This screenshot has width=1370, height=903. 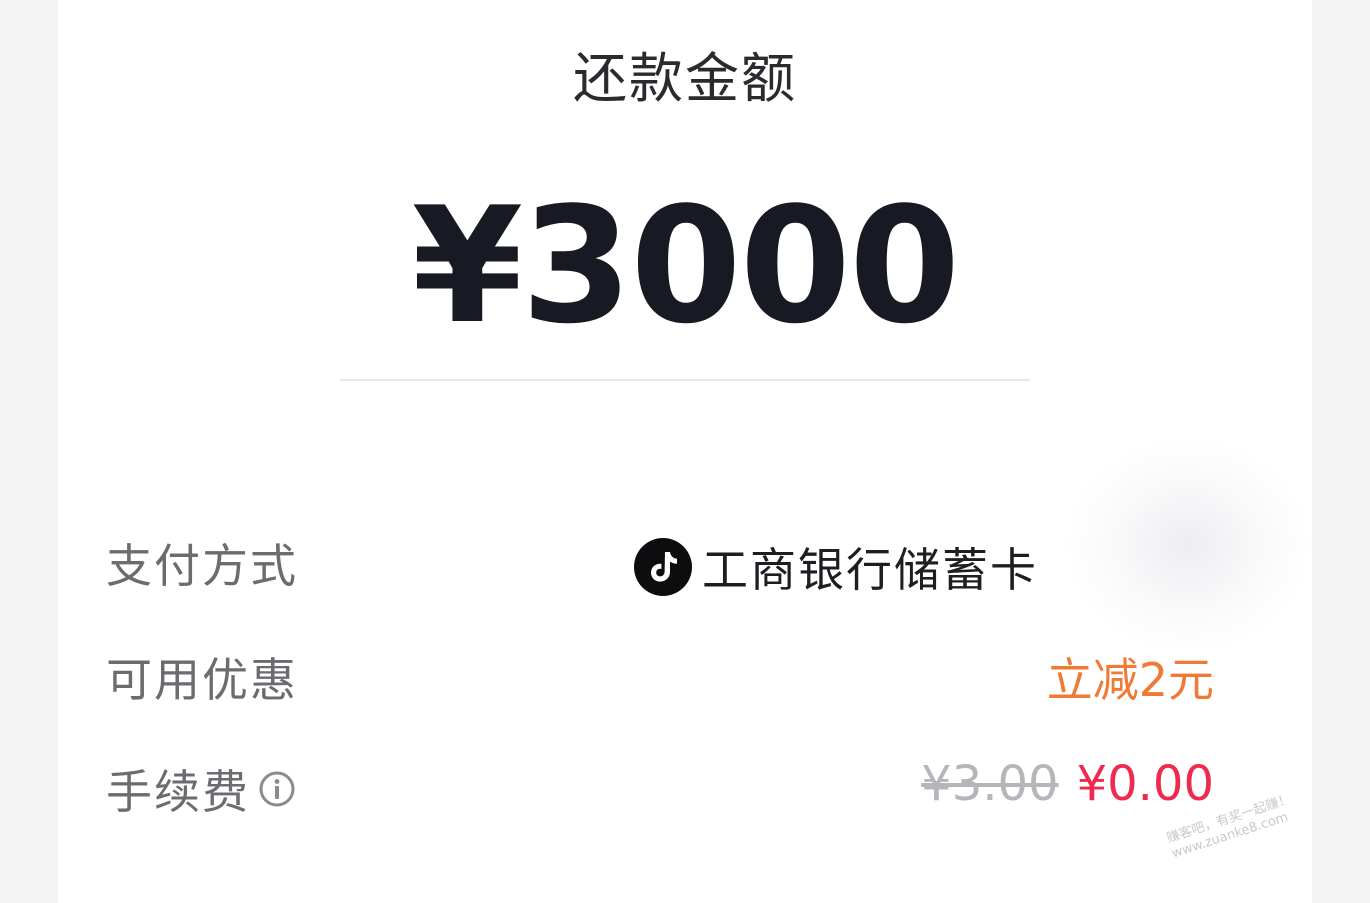 What do you see at coordinates (685, 380) in the screenshot?
I see `amount-divider` at bounding box center [685, 380].